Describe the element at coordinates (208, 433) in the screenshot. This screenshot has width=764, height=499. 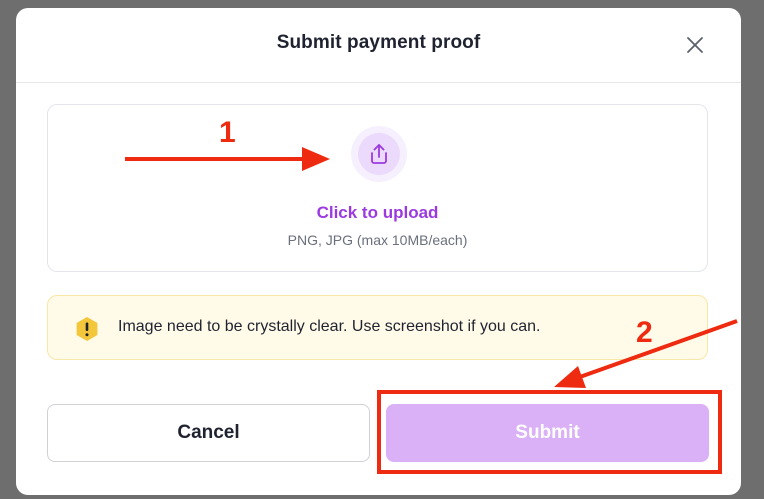
I see `cancel-button: Cancel` at that location.